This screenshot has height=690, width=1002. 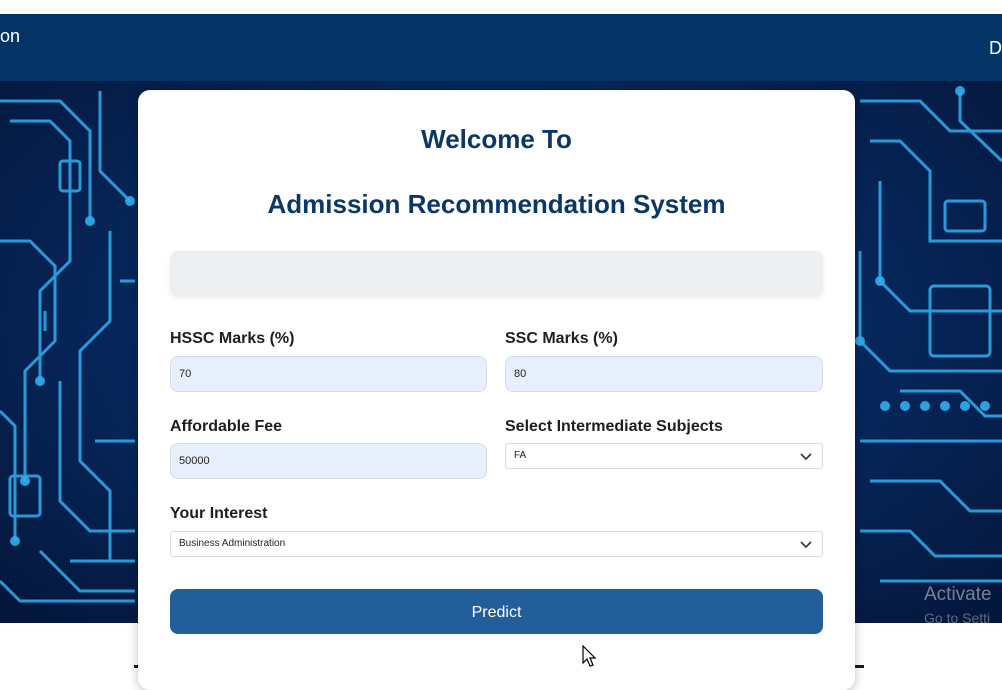 What do you see at coordinates (501, 47) in the screenshot?
I see `top-navbar: on D` at bounding box center [501, 47].